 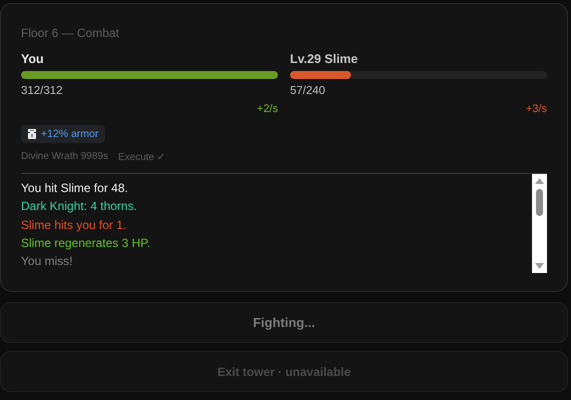 What do you see at coordinates (536, 109) in the screenshot?
I see `regen-rate: +3/s` at bounding box center [536, 109].